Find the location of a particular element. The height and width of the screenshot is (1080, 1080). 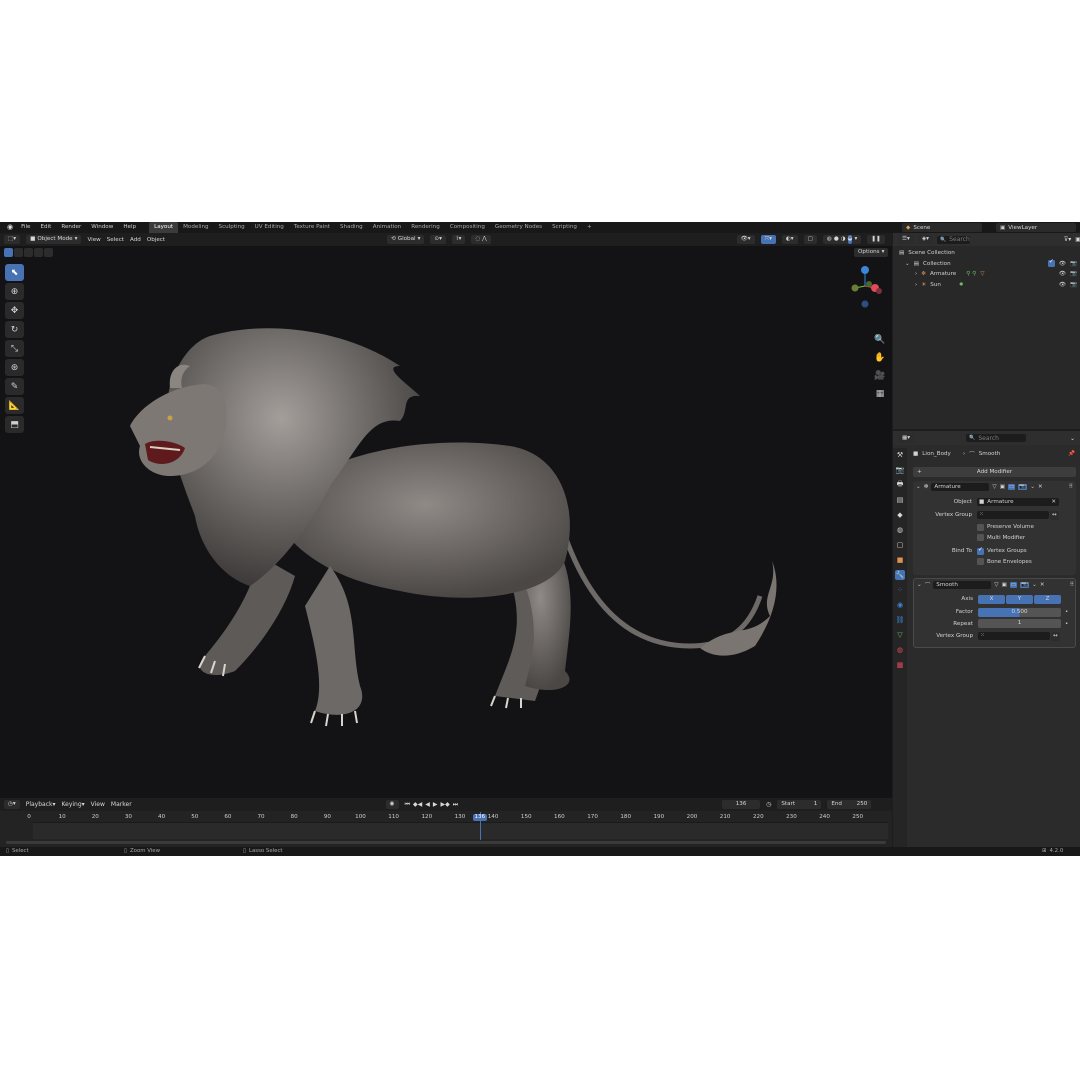

scale-icon: ⤡ is located at coordinates (14, 348).